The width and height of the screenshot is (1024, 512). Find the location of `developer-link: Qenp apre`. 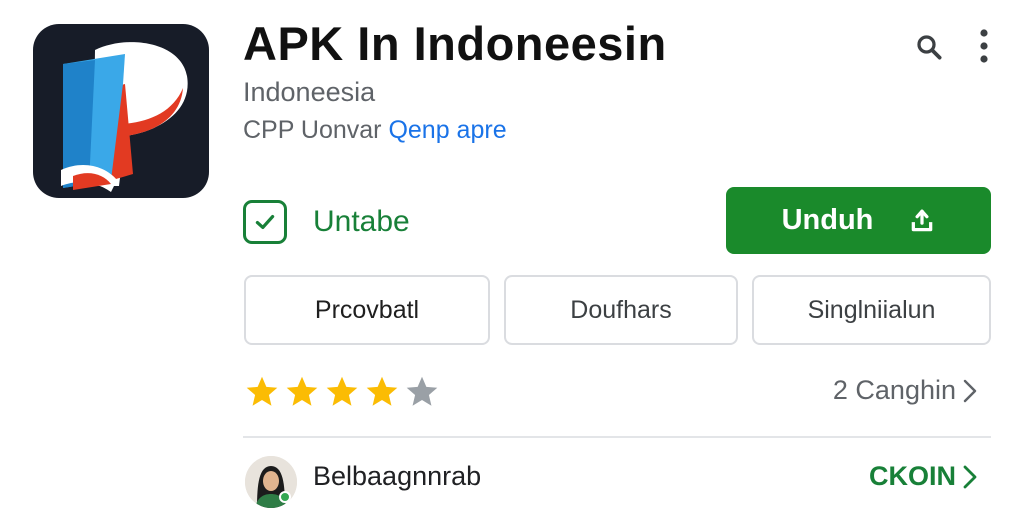

developer-link: Qenp apre is located at coordinates (447, 130).